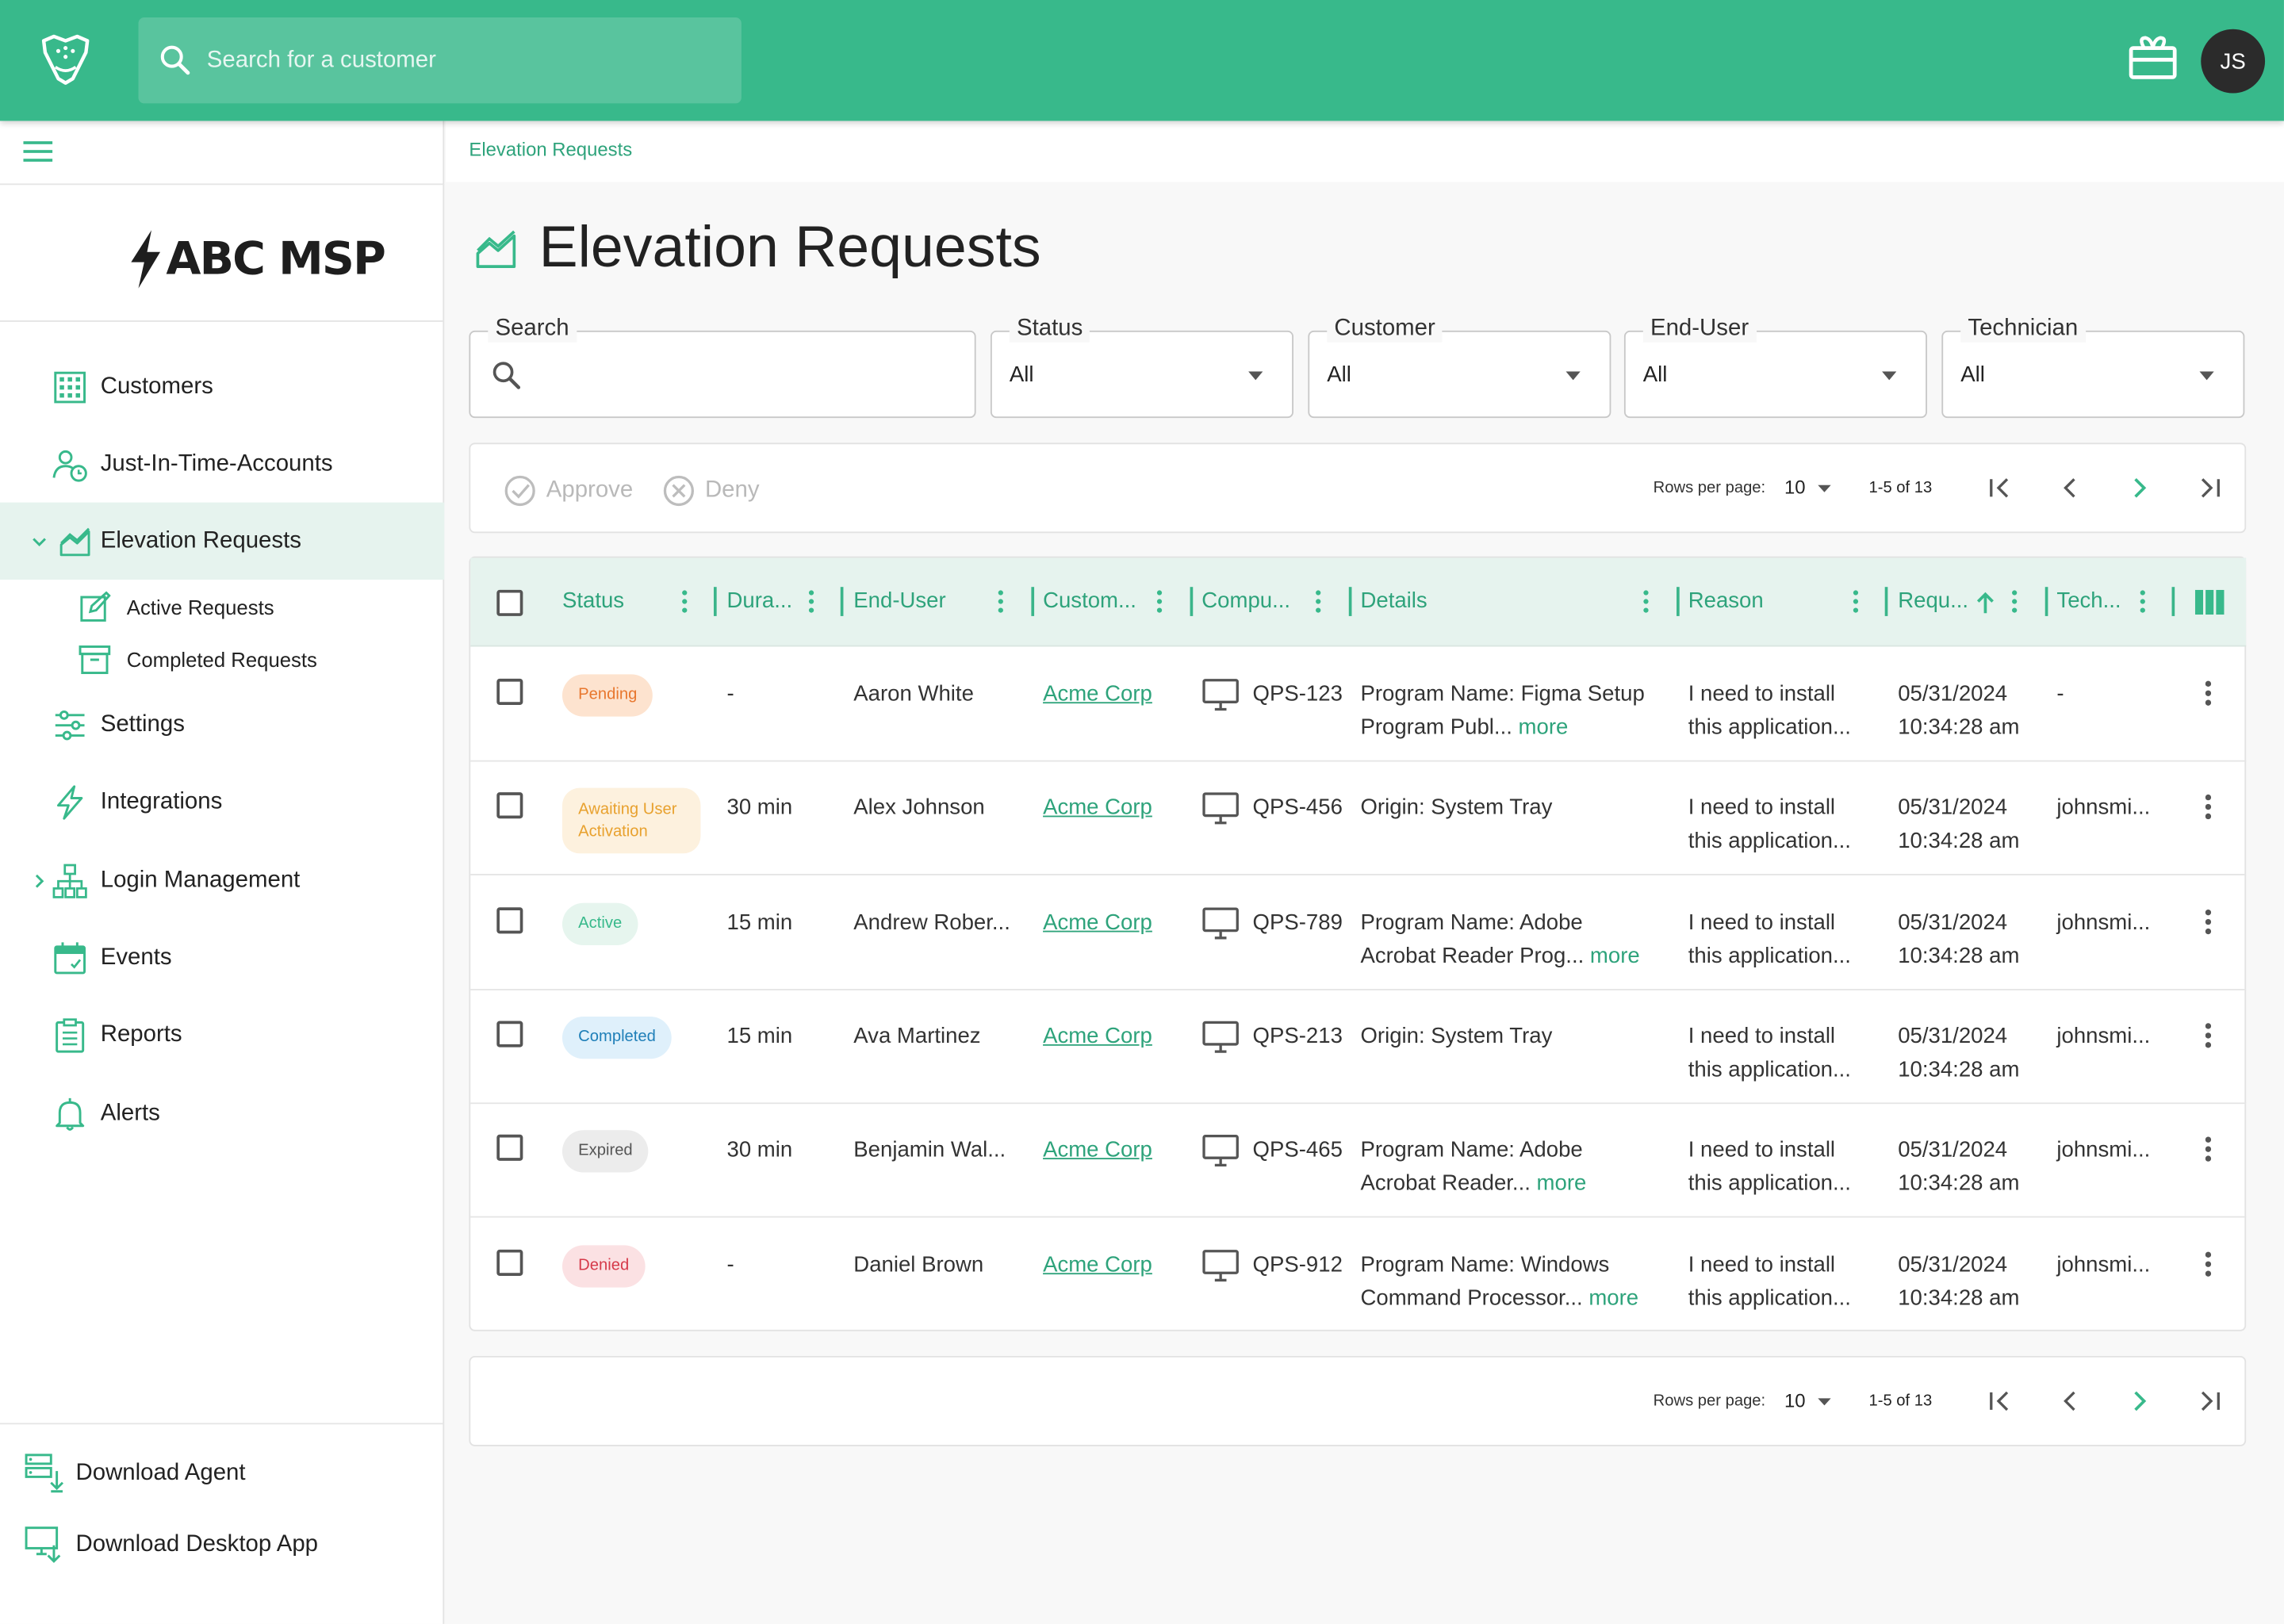 The height and width of the screenshot is (1624, 2284). What do you see at coordinates (1762, 808) in the screenshot?
I see `reason-line: I need to install` at bounding box center [1762, 808].